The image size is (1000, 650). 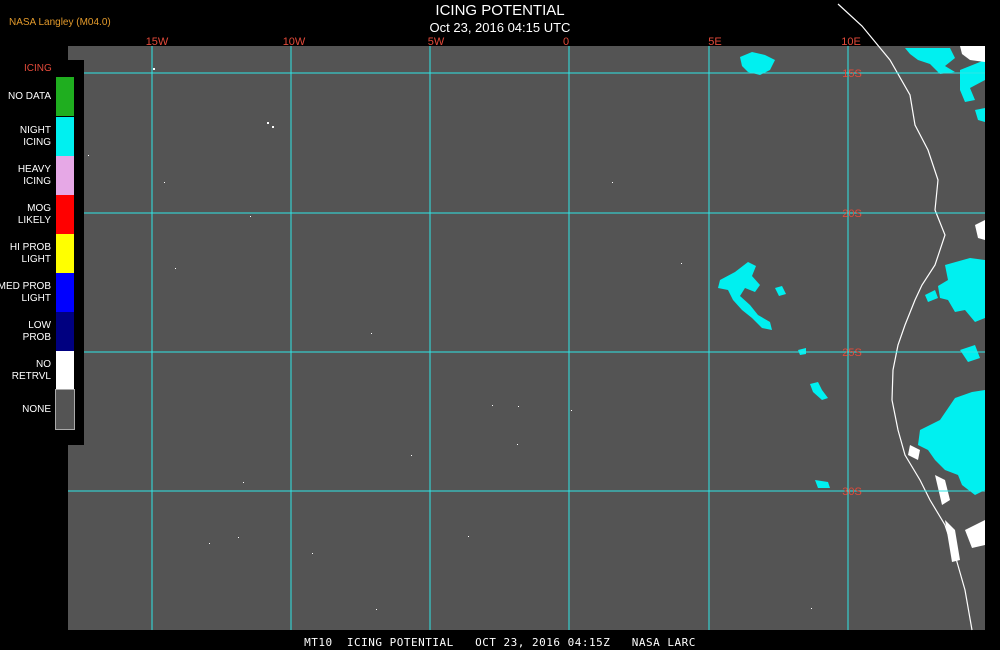 What do you see at coordinates (29, 96) in the screenshot?
I see `legend-label: NO DATA` at bounding box center [29, 96].